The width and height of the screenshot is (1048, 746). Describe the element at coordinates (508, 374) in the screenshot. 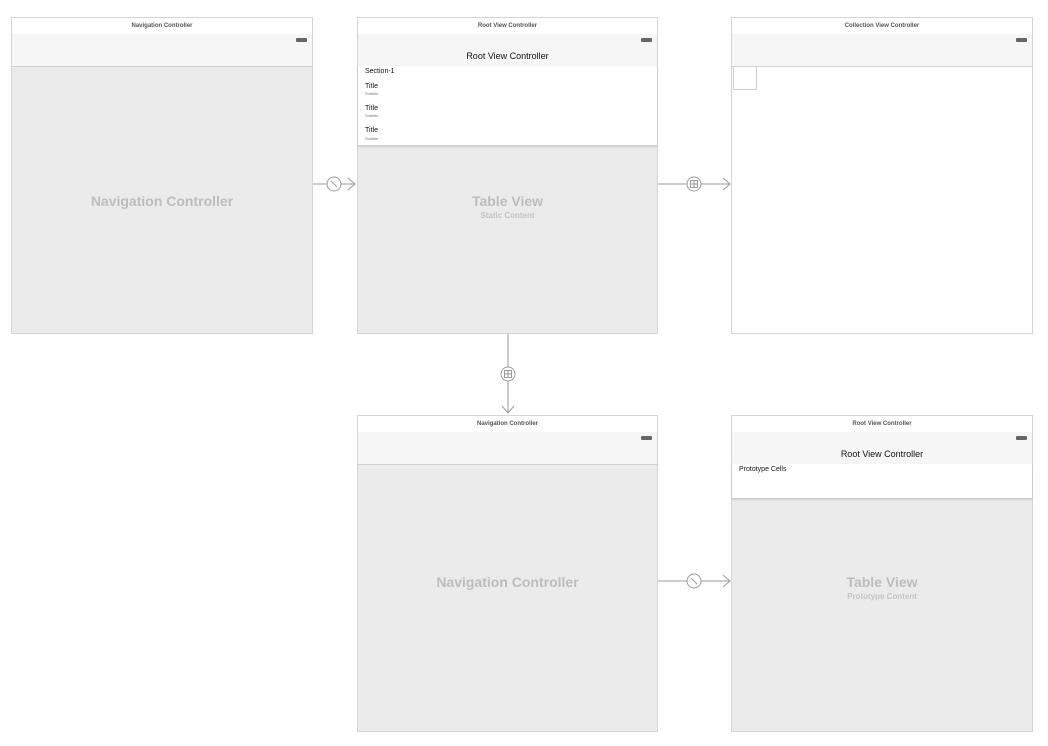

I see `segue-root1-nav2` at that location.